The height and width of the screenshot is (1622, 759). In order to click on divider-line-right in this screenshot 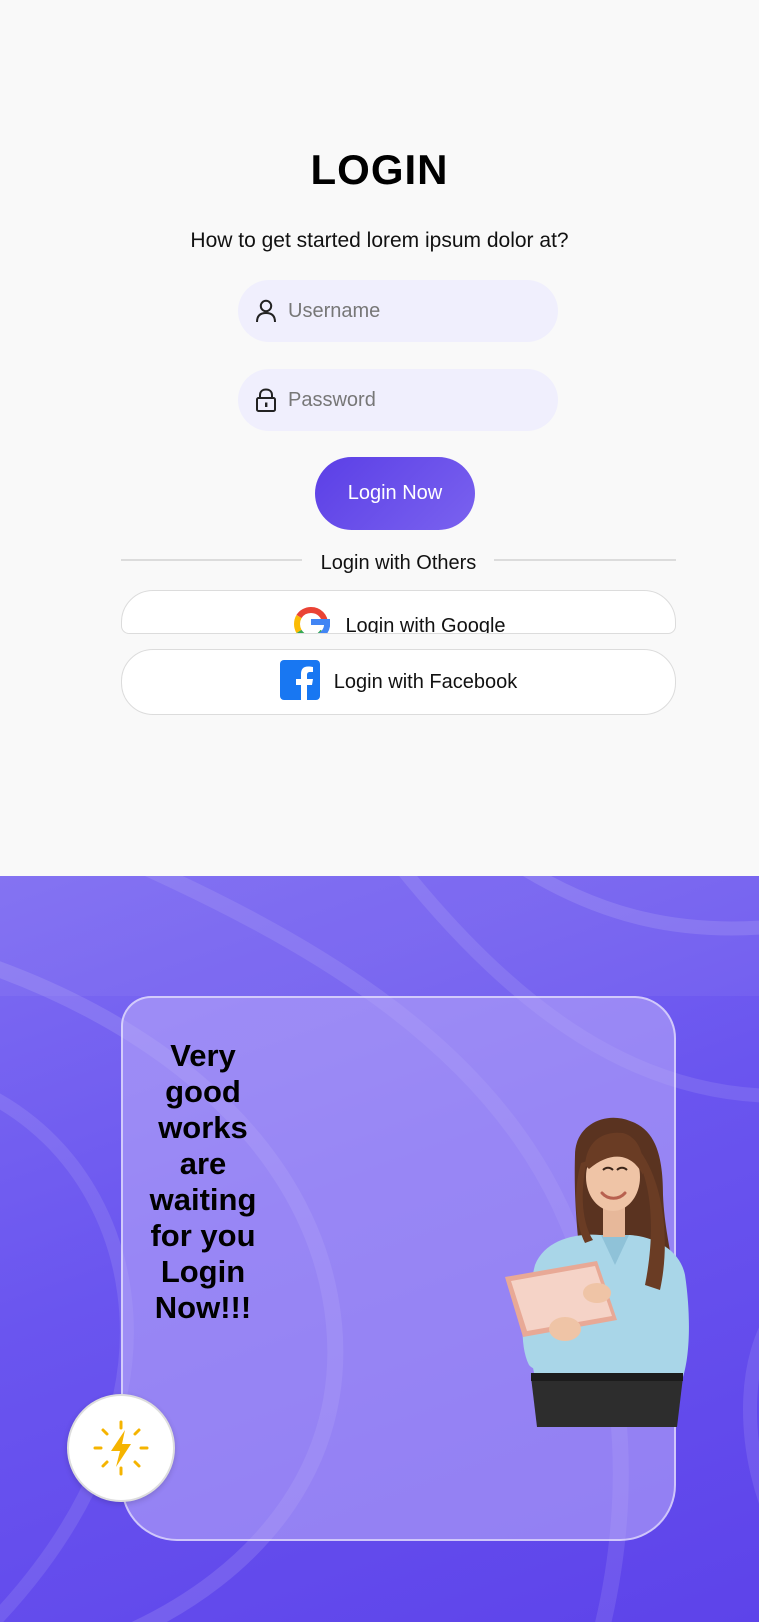, I will do `click(585, 560)`.